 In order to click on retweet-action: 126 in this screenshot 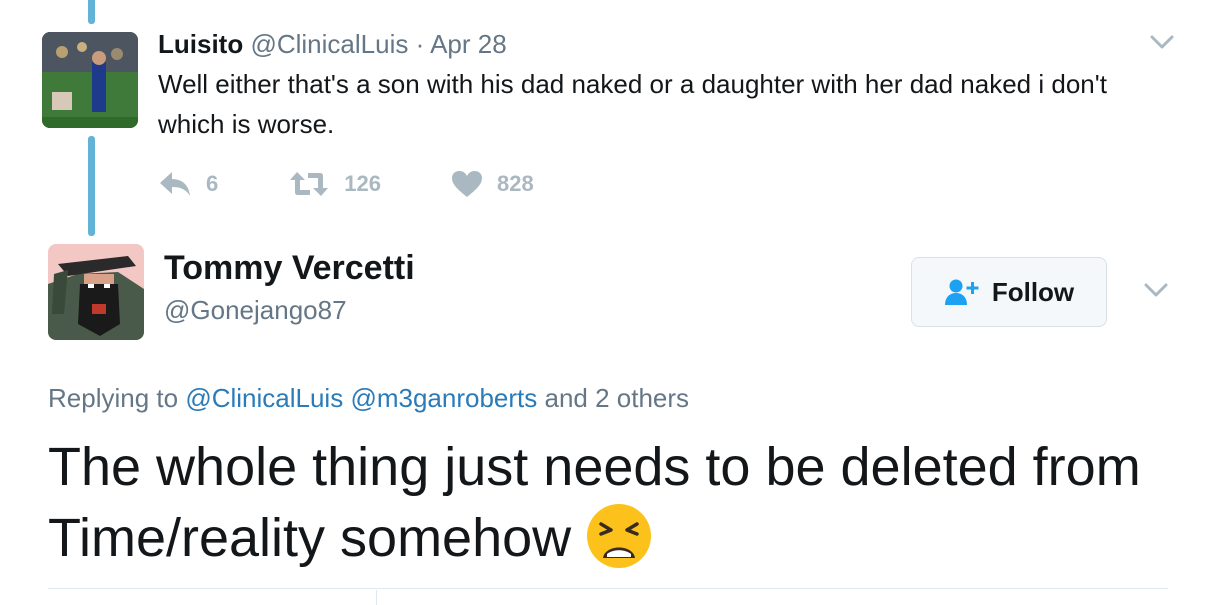, I will do `click(334, 184)`.